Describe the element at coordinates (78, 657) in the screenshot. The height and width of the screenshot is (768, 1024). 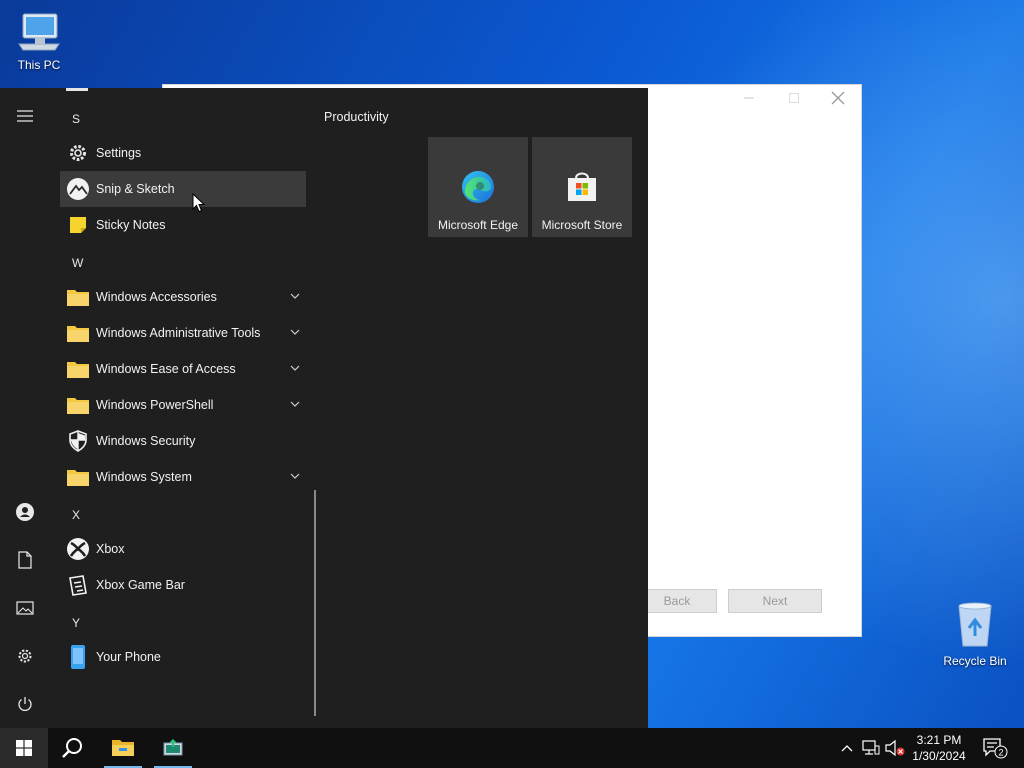
I see `phone-icon` at that location.